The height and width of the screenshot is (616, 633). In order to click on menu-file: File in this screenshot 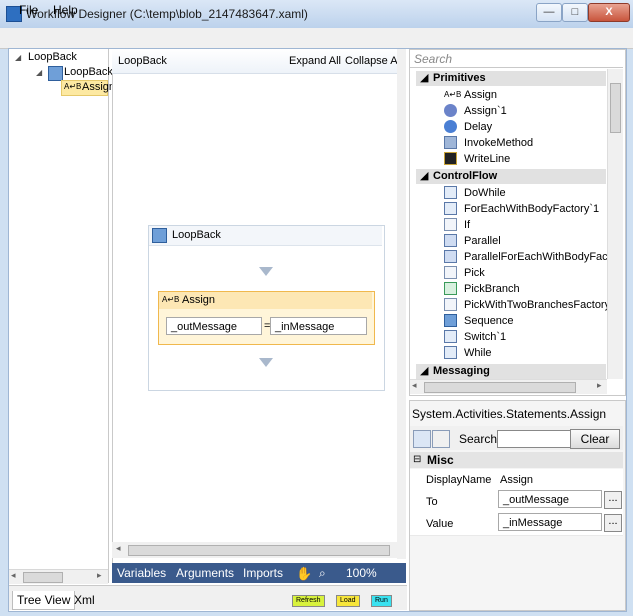, I will do `click(28, 10)`.